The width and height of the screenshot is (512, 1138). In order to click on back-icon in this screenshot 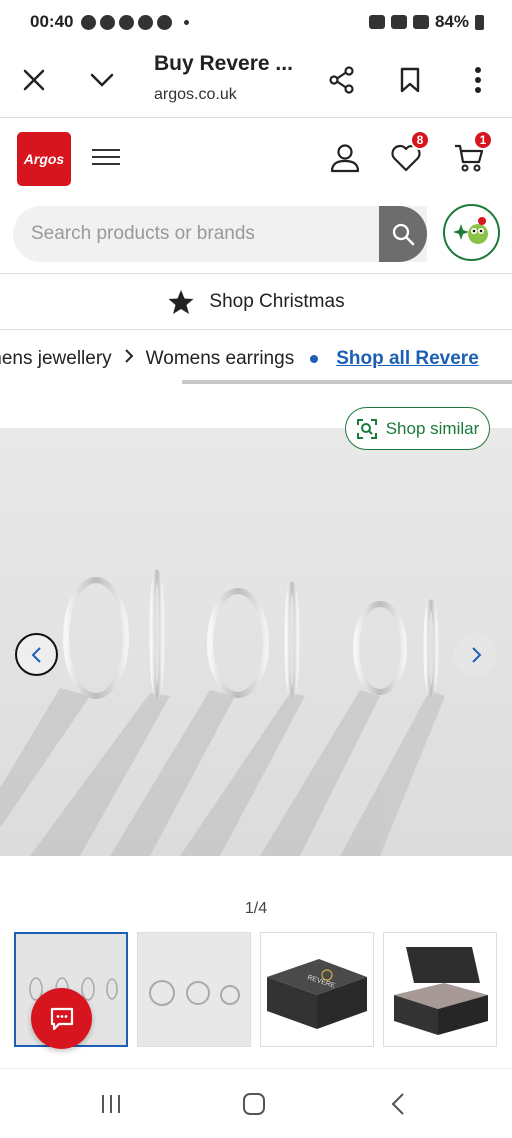, I will do `click(397, 1104)`.